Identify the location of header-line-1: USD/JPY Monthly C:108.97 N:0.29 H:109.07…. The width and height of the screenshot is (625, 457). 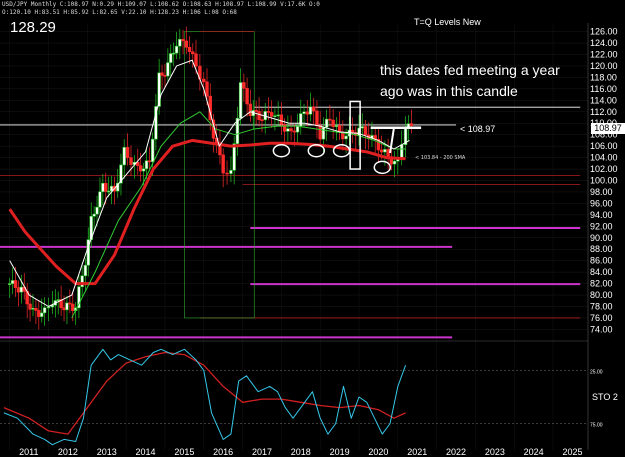
(161, 4).